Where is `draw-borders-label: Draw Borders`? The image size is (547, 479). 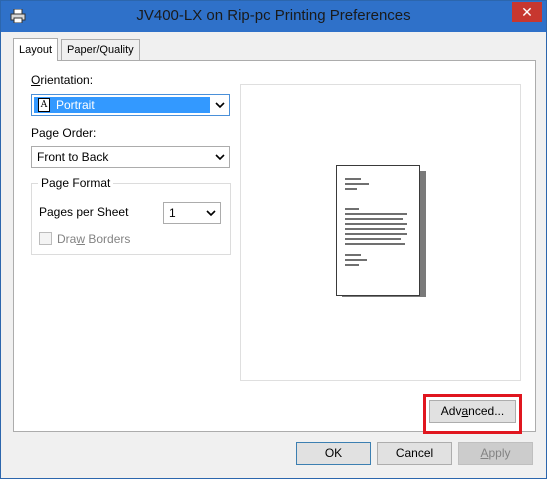
draw-borders-label: Draw Borders is located at coordinates (94, 239).